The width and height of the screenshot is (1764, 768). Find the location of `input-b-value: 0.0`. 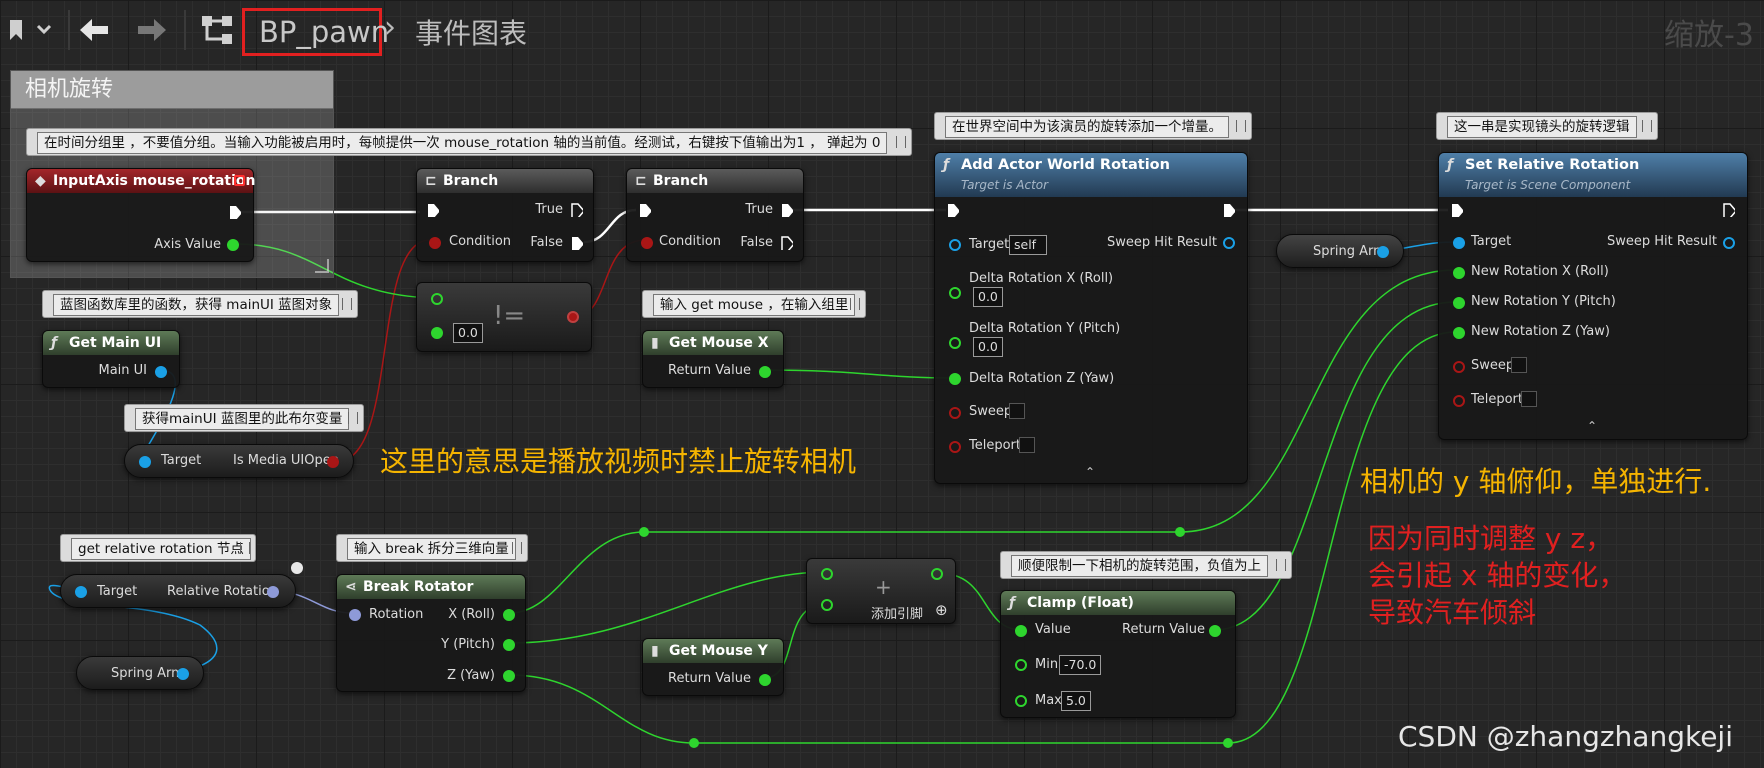

input-b-value: 0.0 is located at coordinates (468, 333).